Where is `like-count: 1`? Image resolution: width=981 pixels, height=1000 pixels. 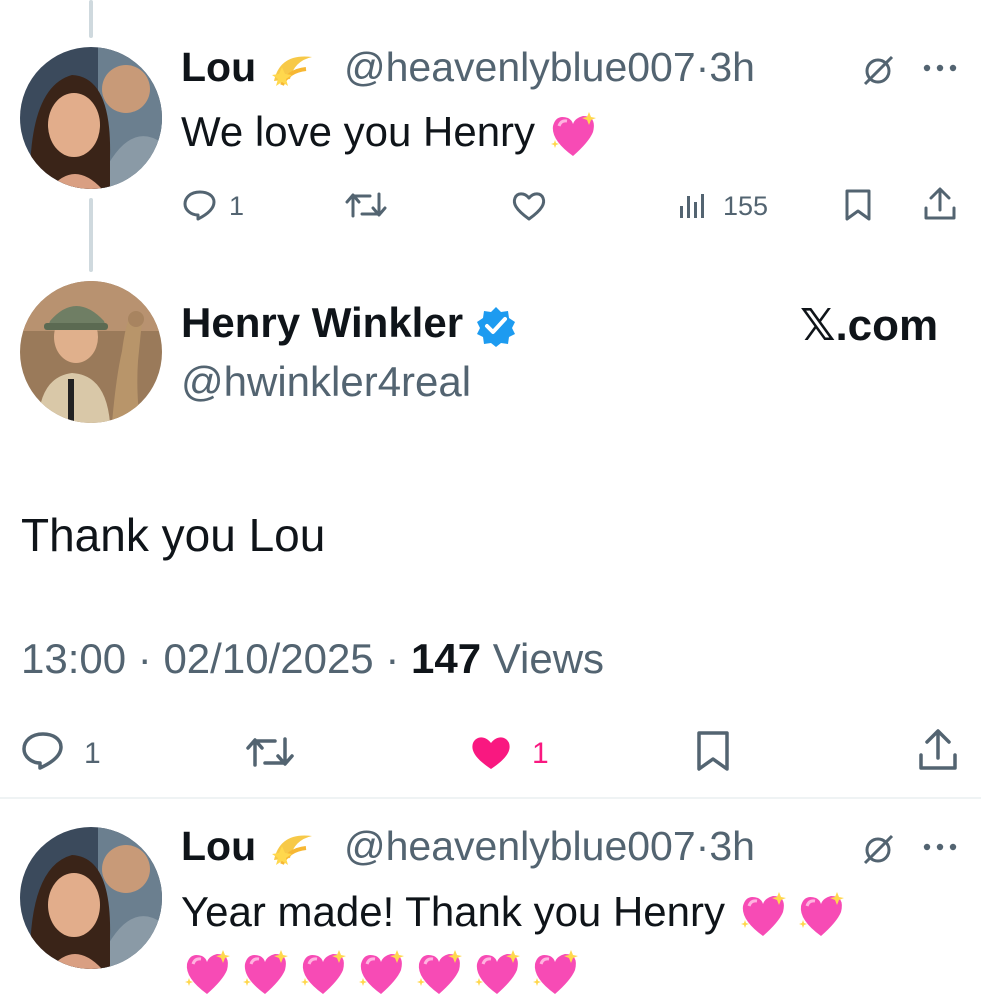 like-count: 1 is located at coordinates (540, 753).